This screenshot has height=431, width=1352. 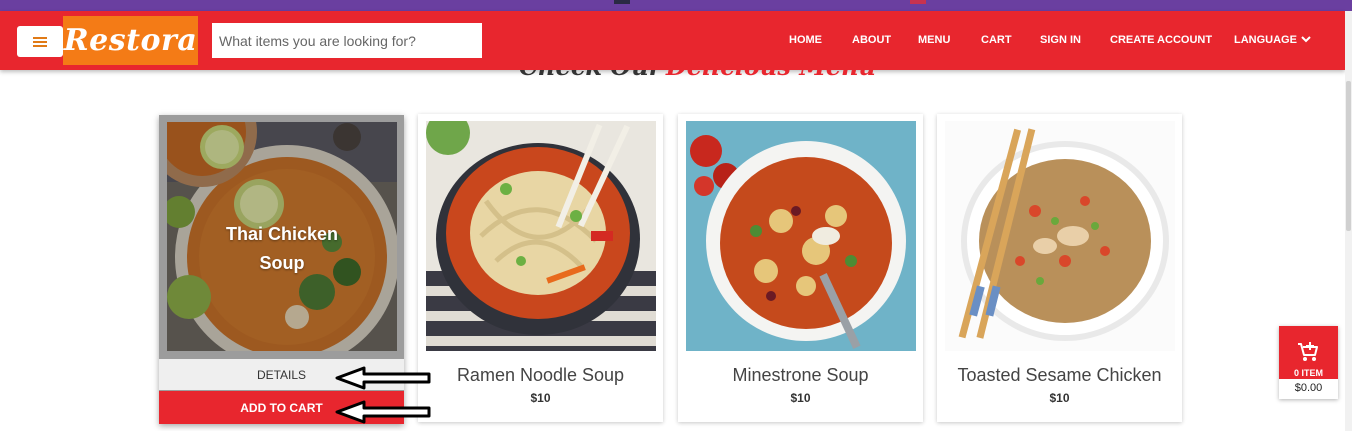 What do you see at coordinates (590, 74) in the screenshot?
I see `heading-part-1: Check Our` at bounding box center [590, 74].